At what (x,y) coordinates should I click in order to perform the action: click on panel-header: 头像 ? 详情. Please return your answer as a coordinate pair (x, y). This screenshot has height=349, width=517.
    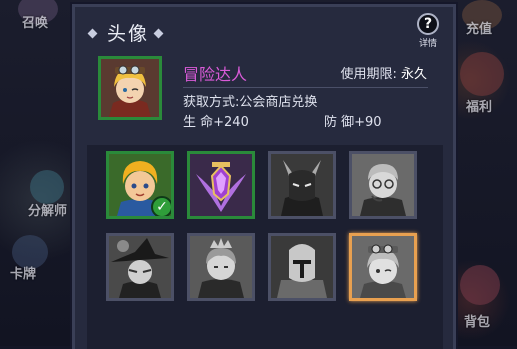
    Looking at the image, I should click on (264, 29).